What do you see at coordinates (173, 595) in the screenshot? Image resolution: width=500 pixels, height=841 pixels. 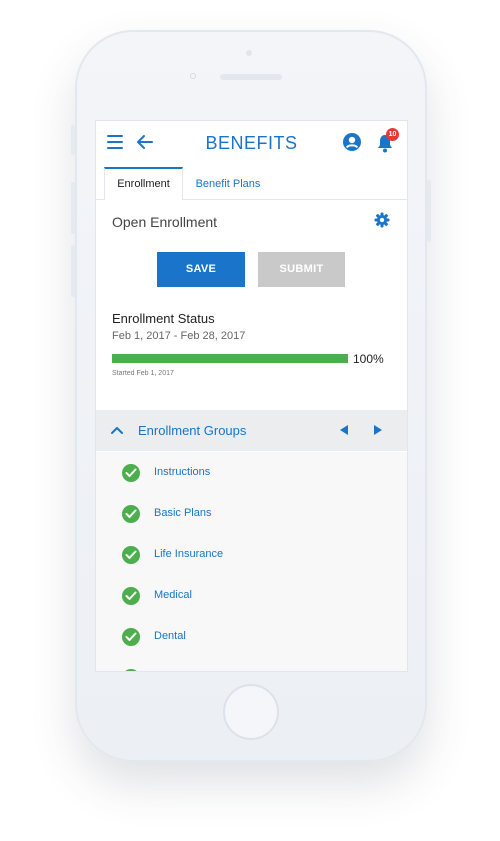 I see `group-label: Medical` at bounding box center [173, 595].